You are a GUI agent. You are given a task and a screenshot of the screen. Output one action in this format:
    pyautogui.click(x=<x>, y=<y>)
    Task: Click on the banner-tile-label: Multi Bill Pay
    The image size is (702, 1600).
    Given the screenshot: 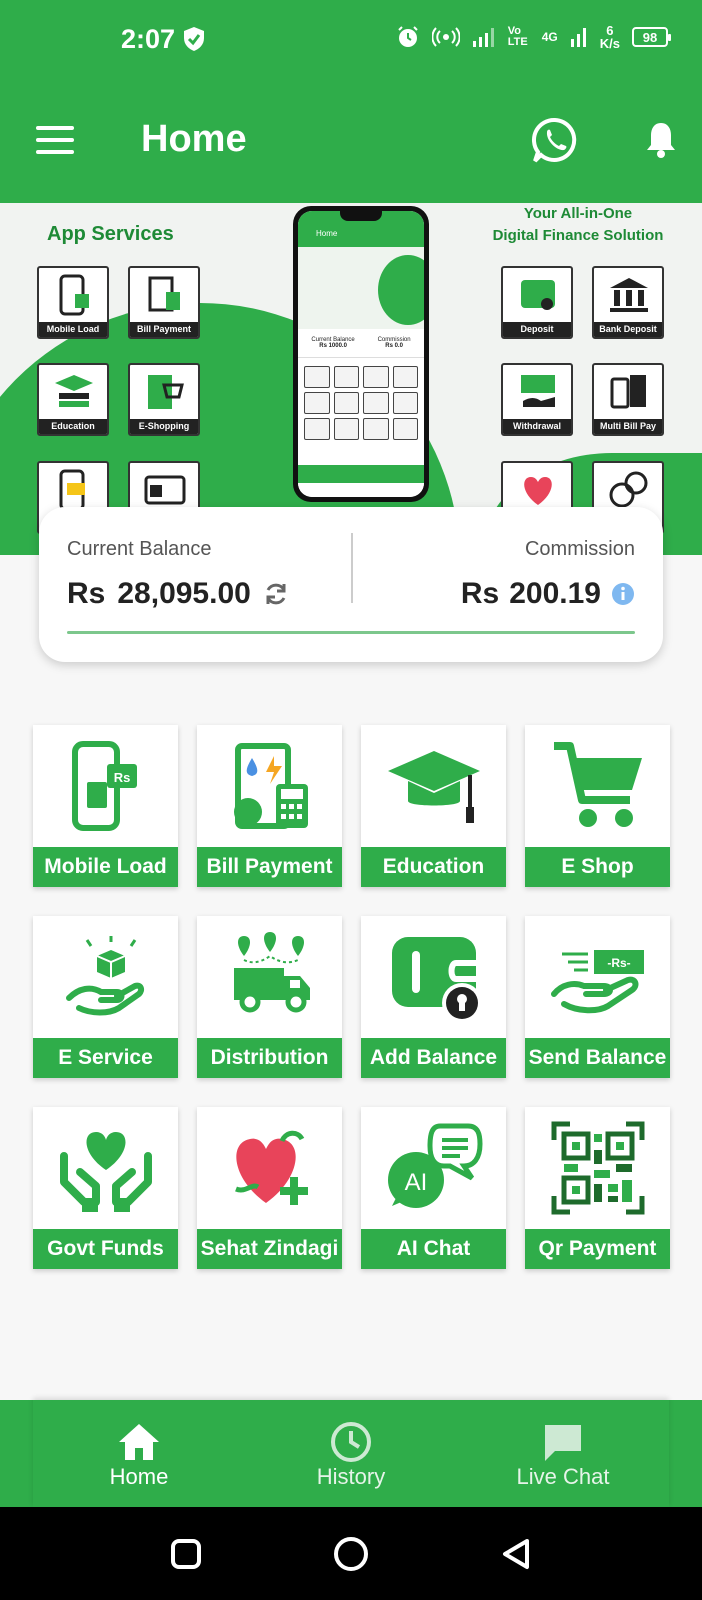 What is the action you would take?
    pyautogui.click(x=628, y=426)
    